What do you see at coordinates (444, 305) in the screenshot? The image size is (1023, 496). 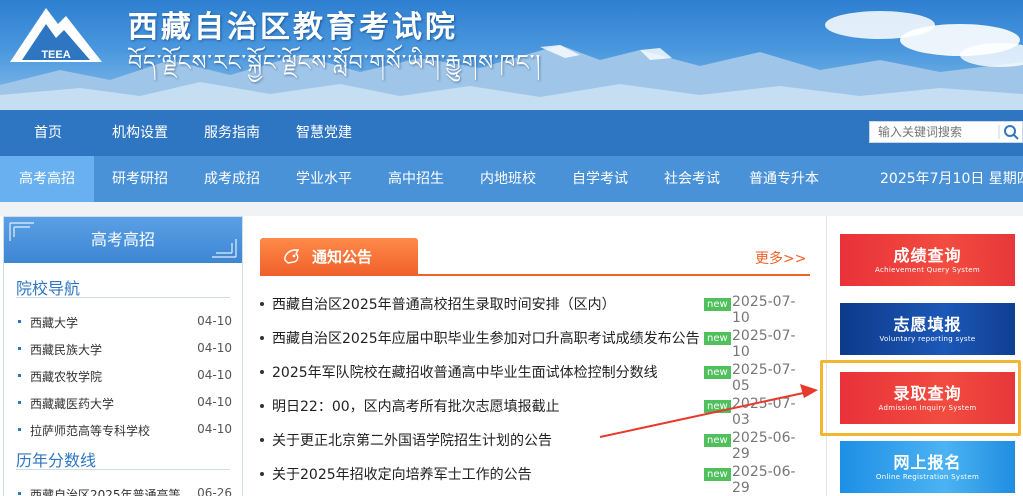 I see `news-title: 西藏自治区2025年普通高校招生录取时间安排（区内）` at bounding box center [444, 305].